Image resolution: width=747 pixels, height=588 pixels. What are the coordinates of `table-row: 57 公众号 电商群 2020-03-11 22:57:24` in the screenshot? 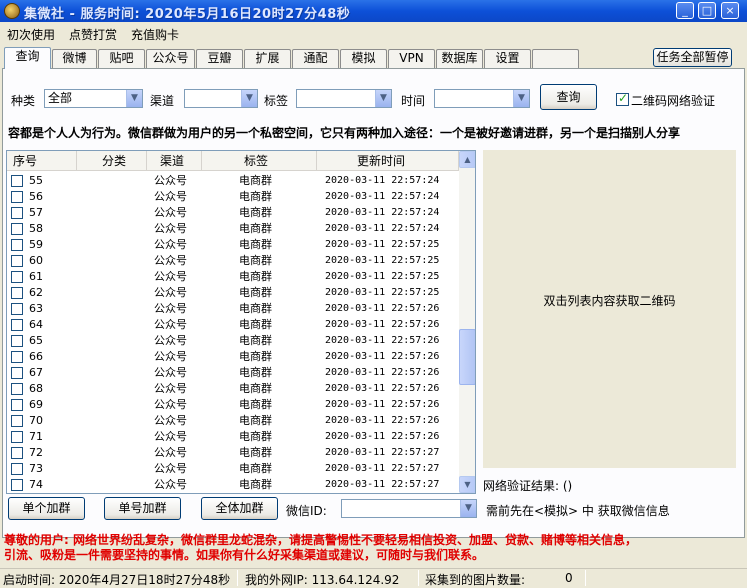 It's located at (233, 213).